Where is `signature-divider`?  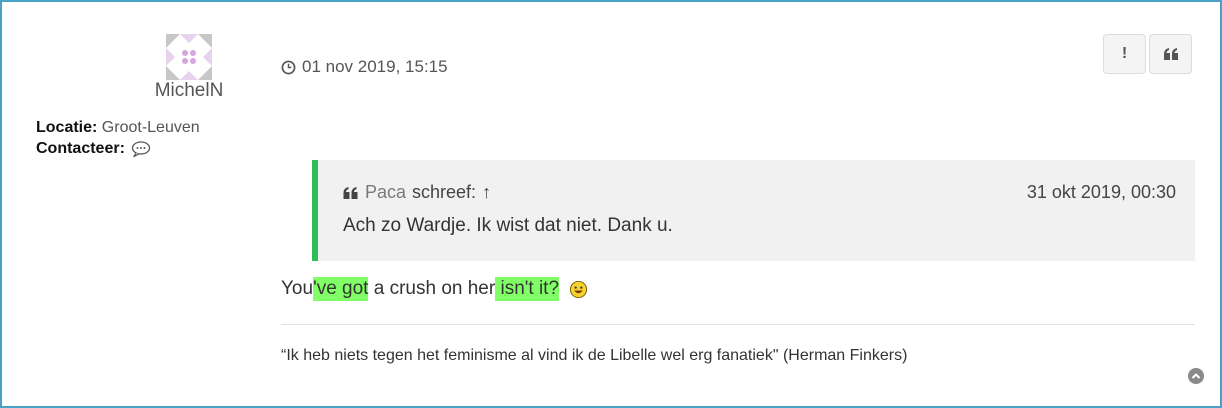 signature-divider is located at coordinates (738, 324).